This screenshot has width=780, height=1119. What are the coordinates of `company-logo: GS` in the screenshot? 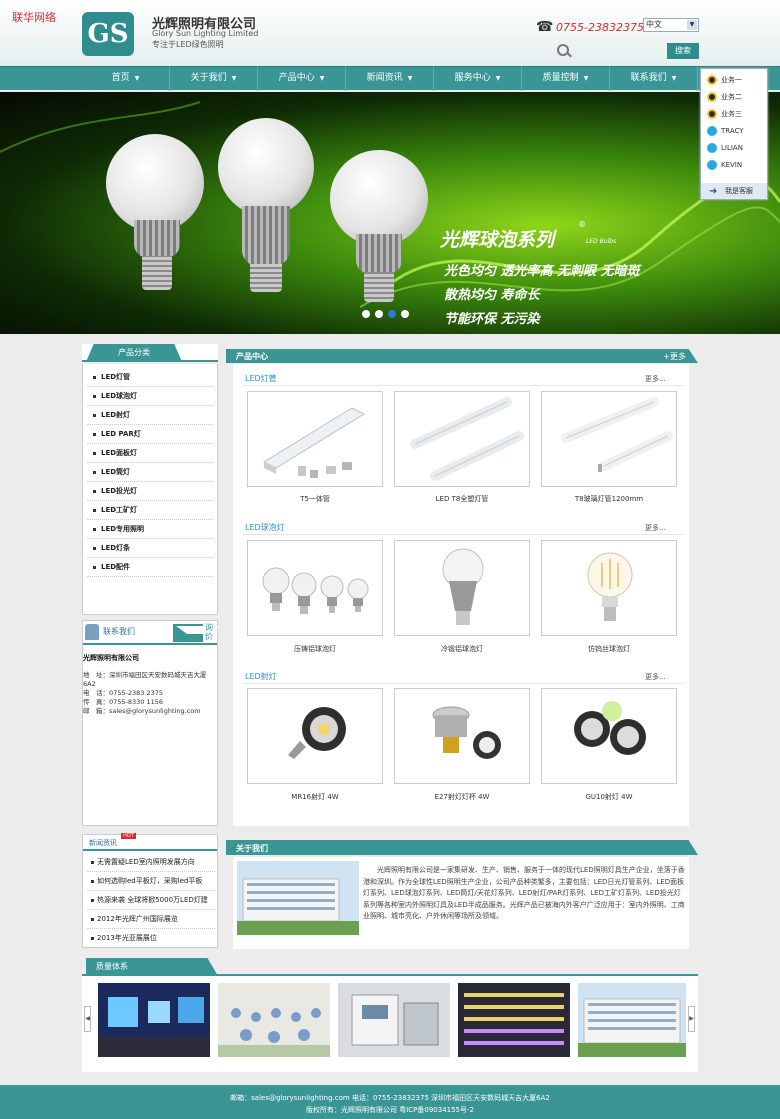 It's located at (108, 34).